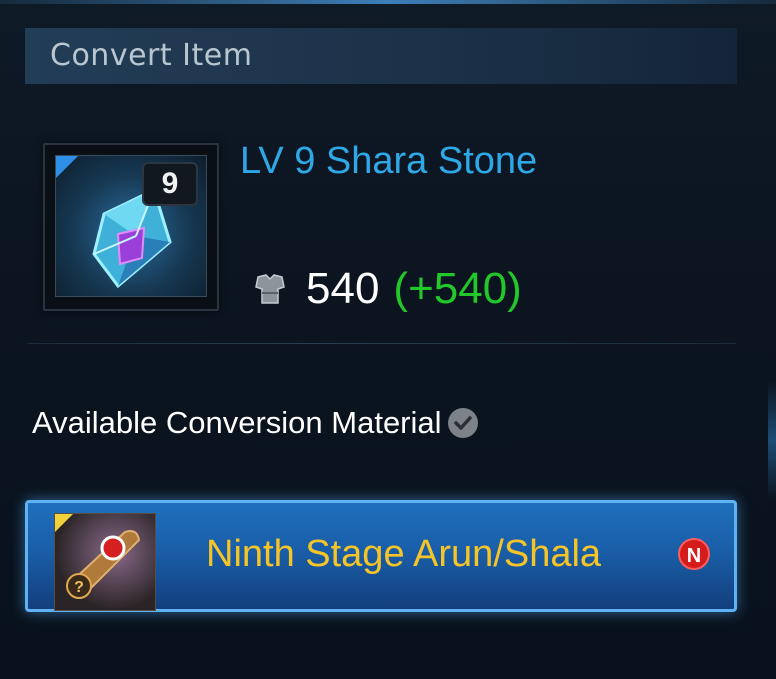 This screenshot has height=679, width=776. I want to click on item-level-badge: 9, so click(170, 184).